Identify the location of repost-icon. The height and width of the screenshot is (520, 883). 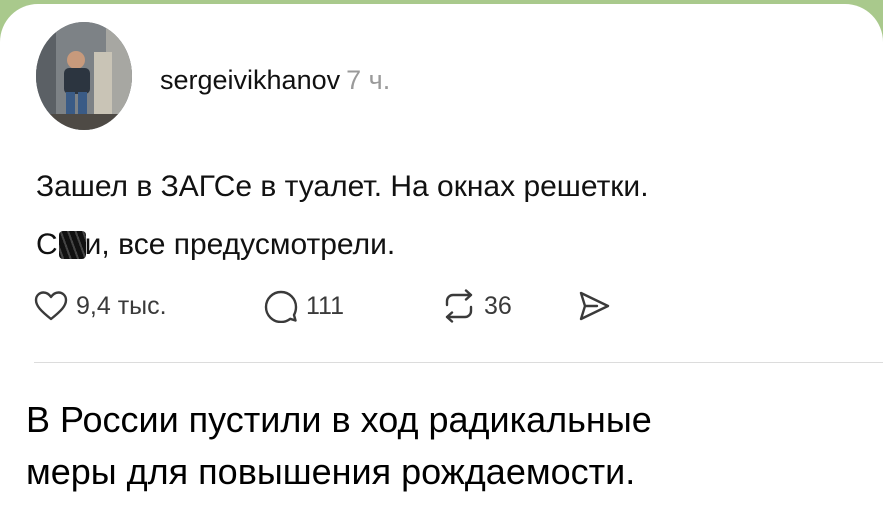
(459, 306).